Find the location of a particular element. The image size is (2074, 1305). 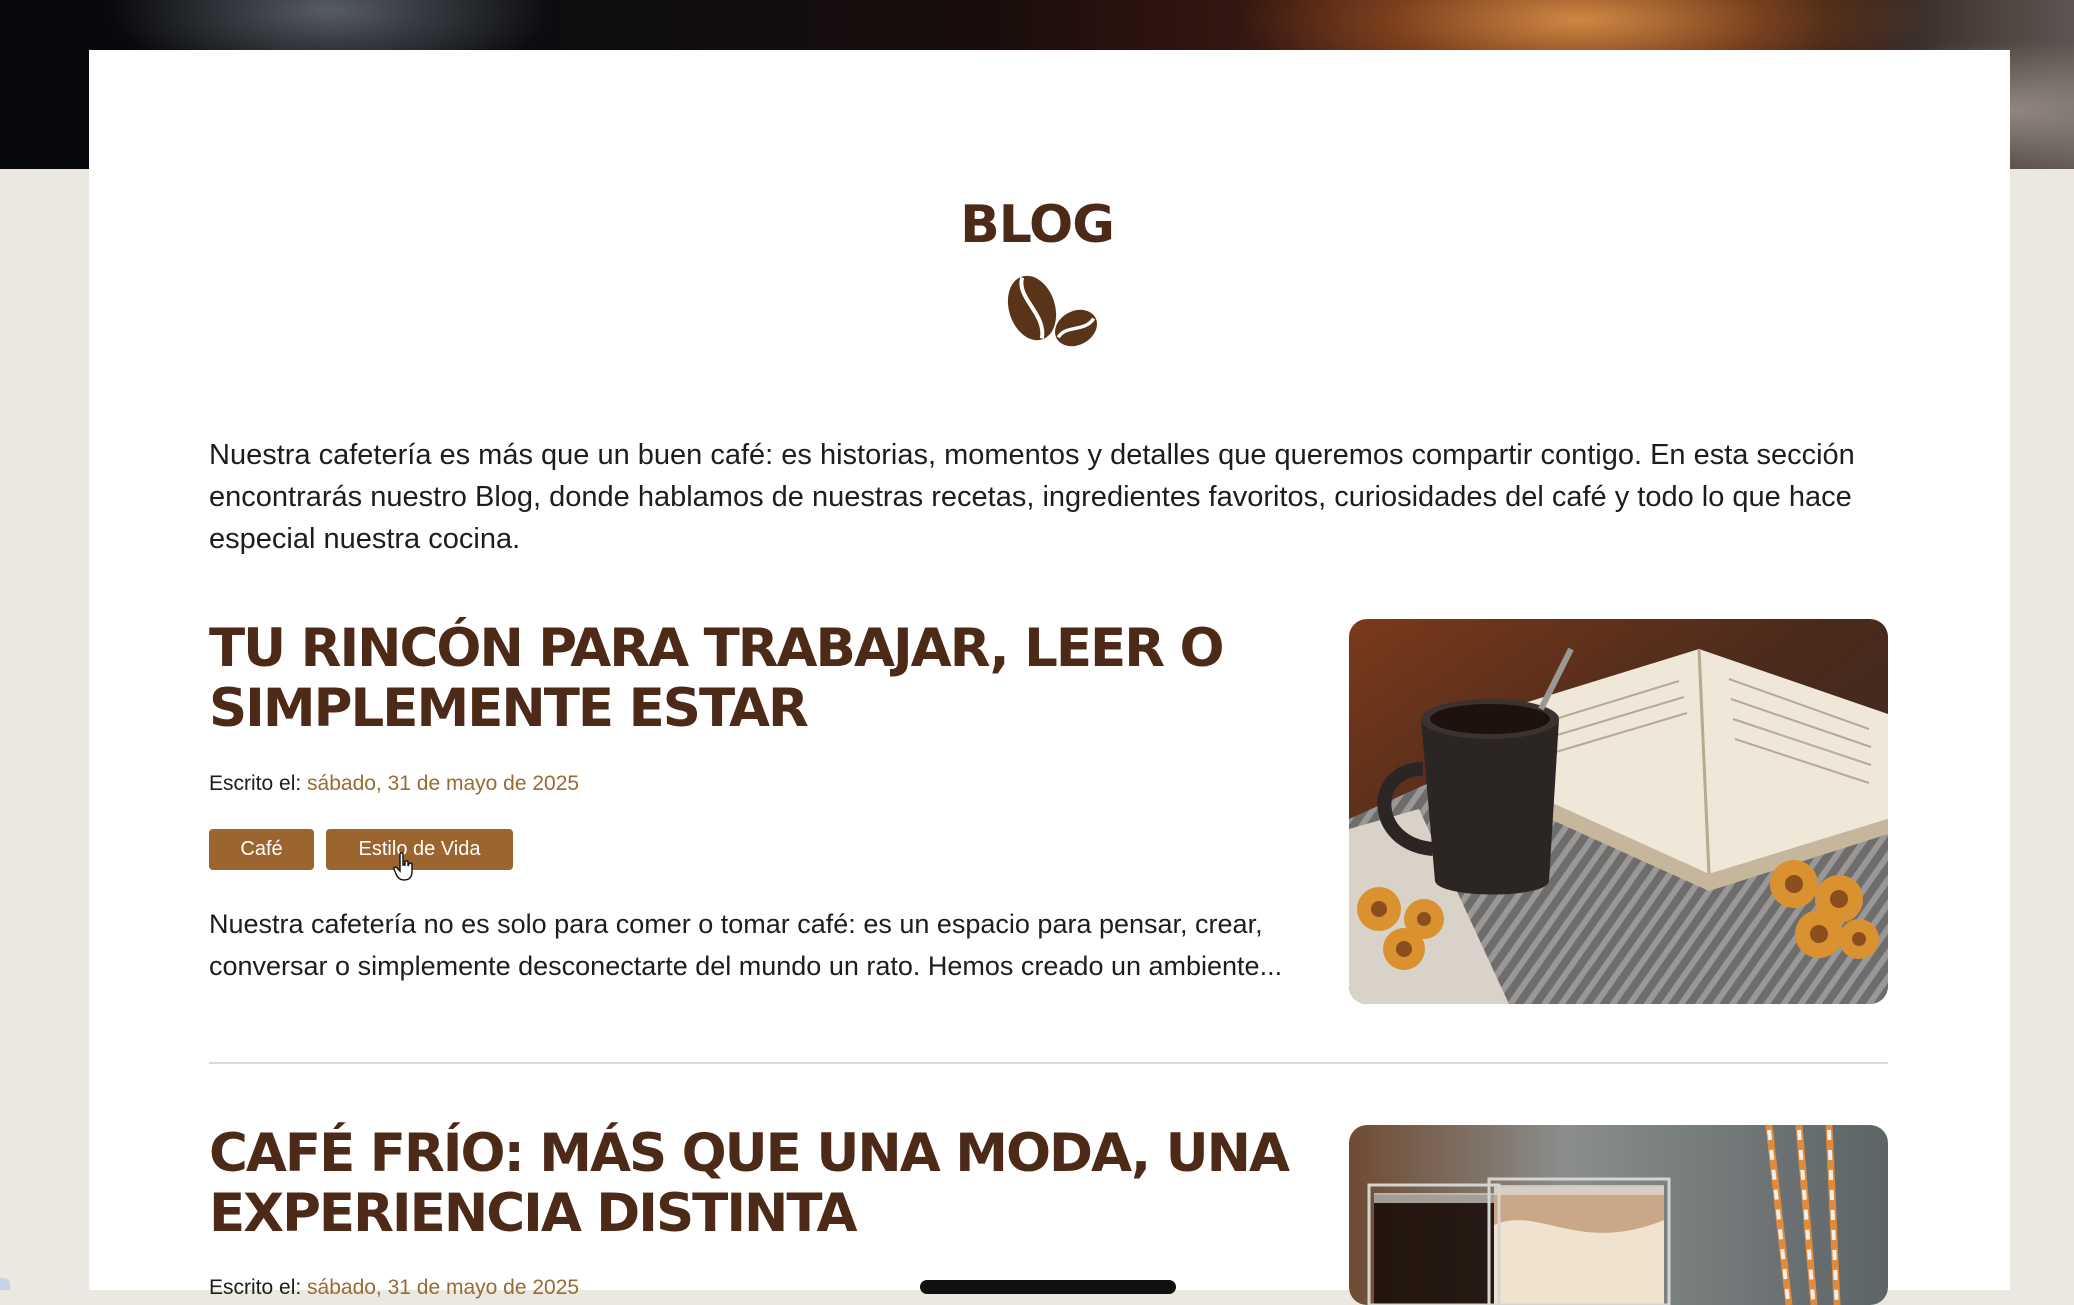

post-title-line: TU RINCÓN PARA TRABAJAR, LEER O is located at coordinates (717, 648).